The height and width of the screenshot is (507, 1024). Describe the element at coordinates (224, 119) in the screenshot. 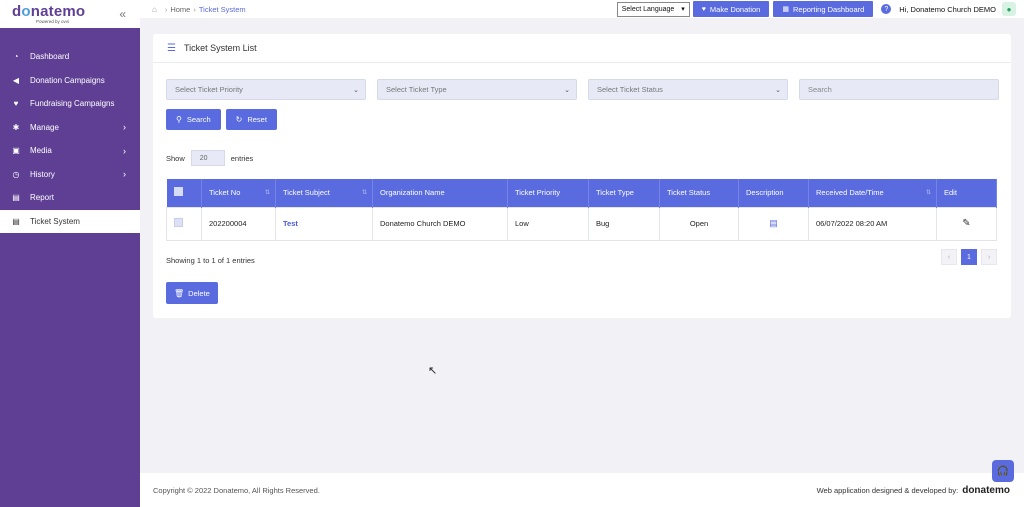

I see `filter-actions: ⚲ Search ↻ Reset` at that location.